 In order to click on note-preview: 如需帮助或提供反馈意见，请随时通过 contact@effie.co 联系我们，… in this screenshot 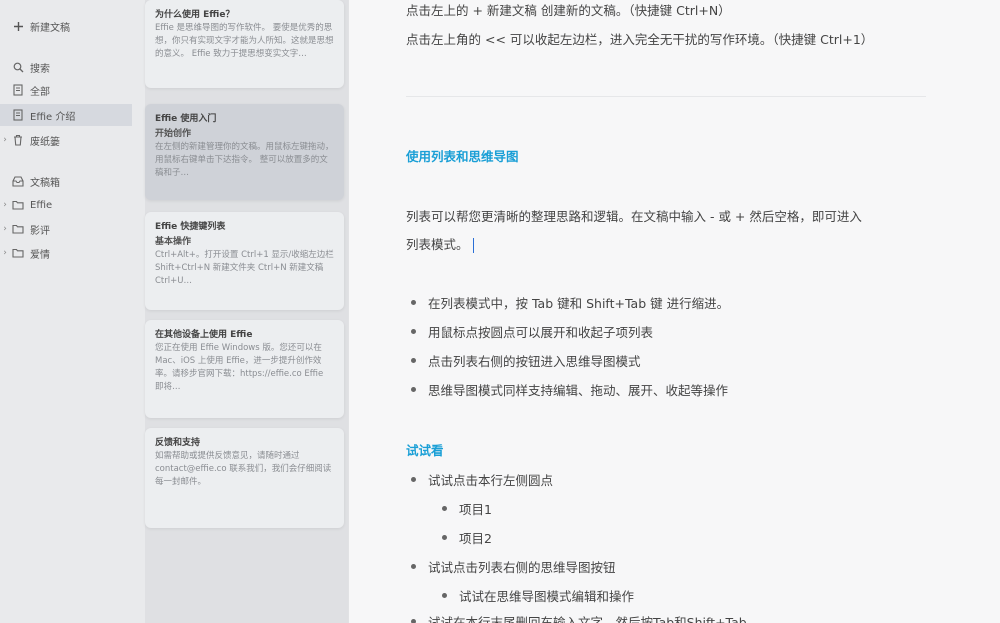, I will do `click(243, 469)`.